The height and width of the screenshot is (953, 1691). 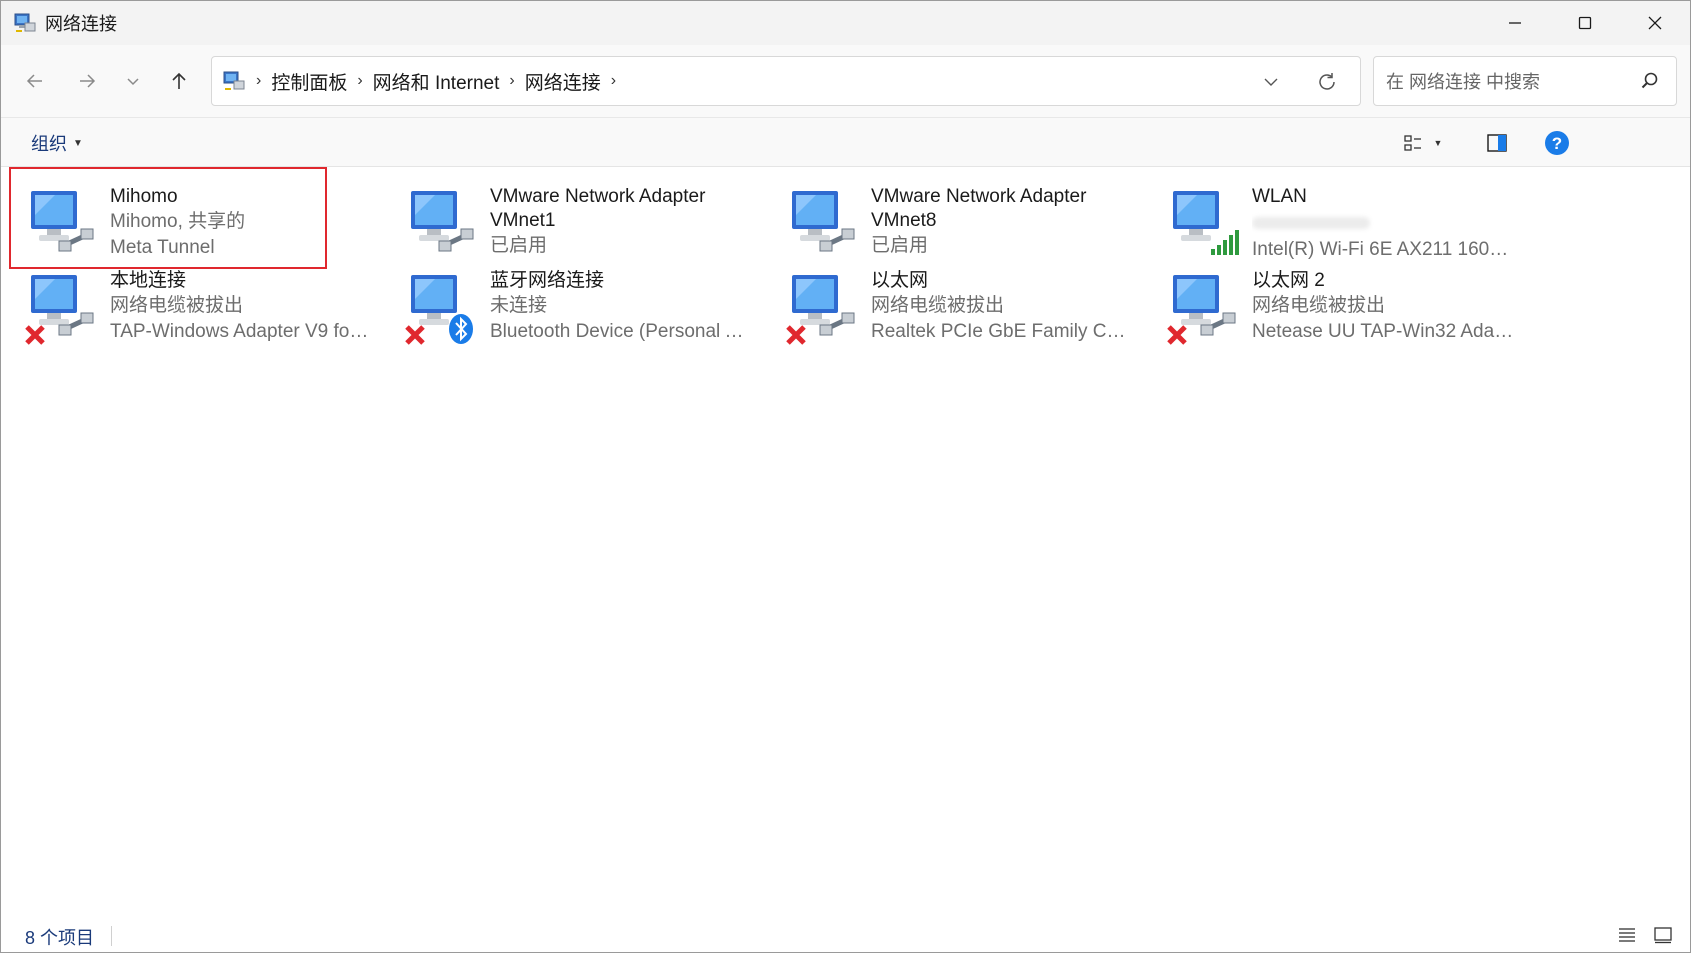 I want to click on organize-label: 组织, so click(x=49, y=144).